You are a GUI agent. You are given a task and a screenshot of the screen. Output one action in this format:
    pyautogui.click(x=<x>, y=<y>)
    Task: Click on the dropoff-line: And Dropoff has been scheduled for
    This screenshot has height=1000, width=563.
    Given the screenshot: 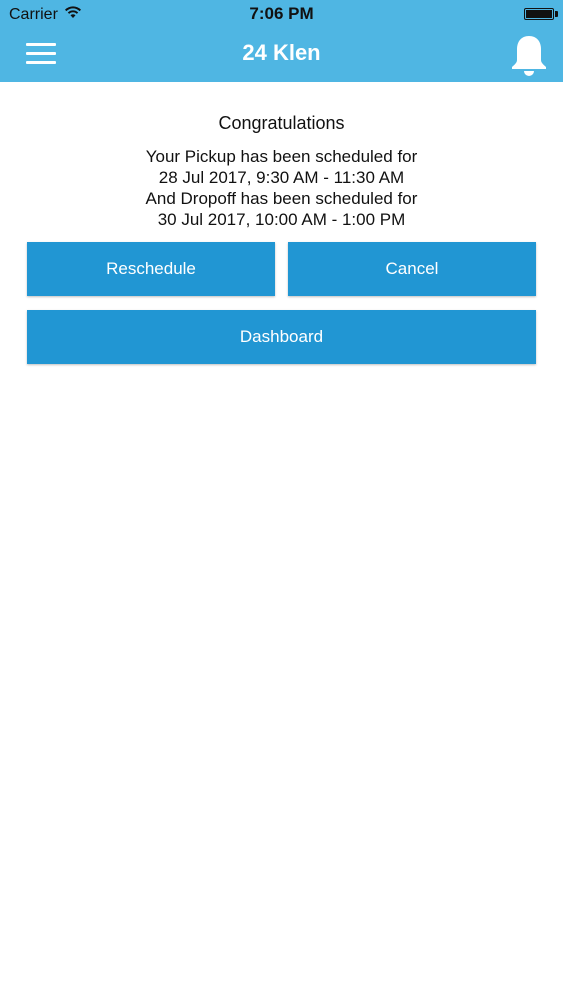 What is the action you would take?
    pyautogui.click(x=281, y=198)
    